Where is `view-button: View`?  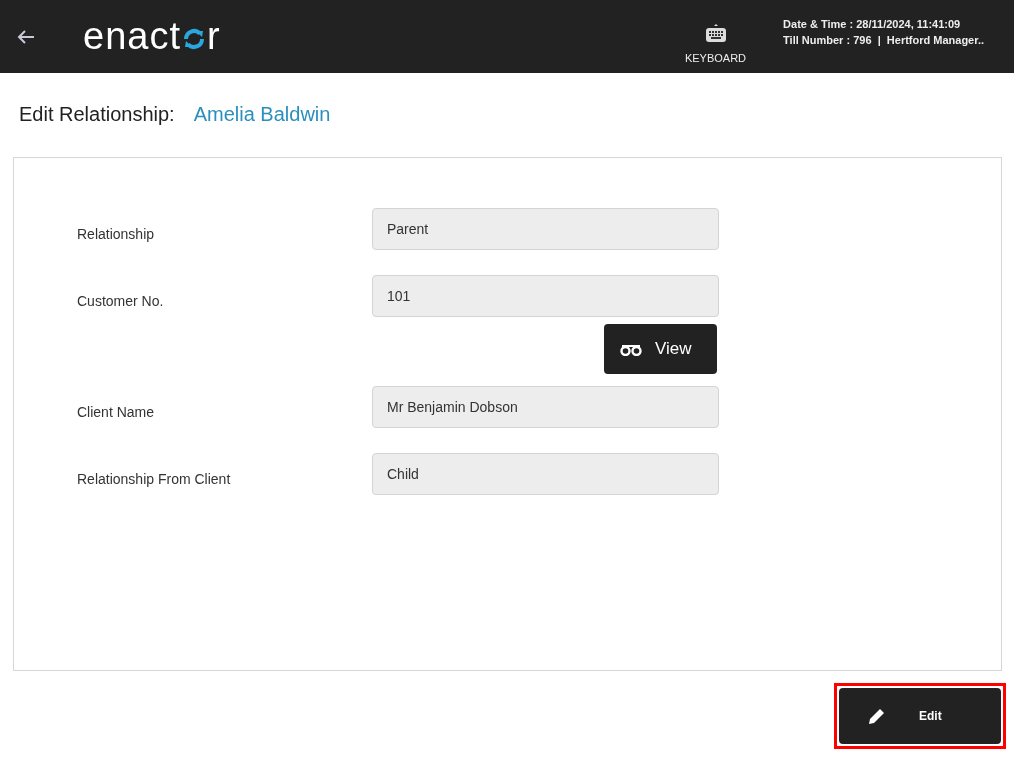 view-button: View is located at coordinates (660, 349).